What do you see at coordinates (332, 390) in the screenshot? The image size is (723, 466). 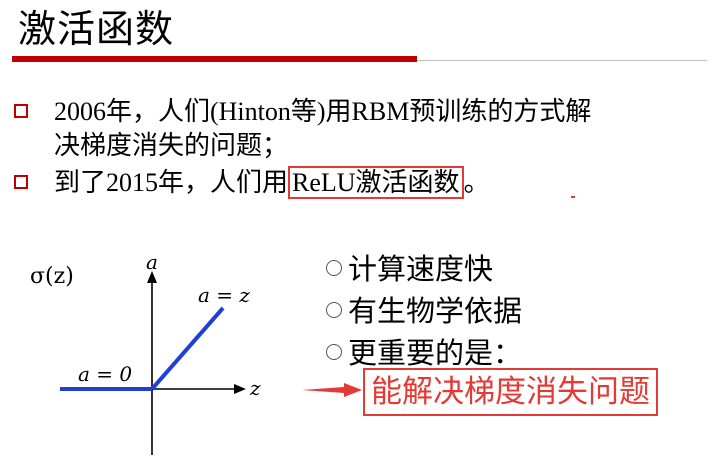 I see `red-arrow-icon` at bounding box center [332, 390].